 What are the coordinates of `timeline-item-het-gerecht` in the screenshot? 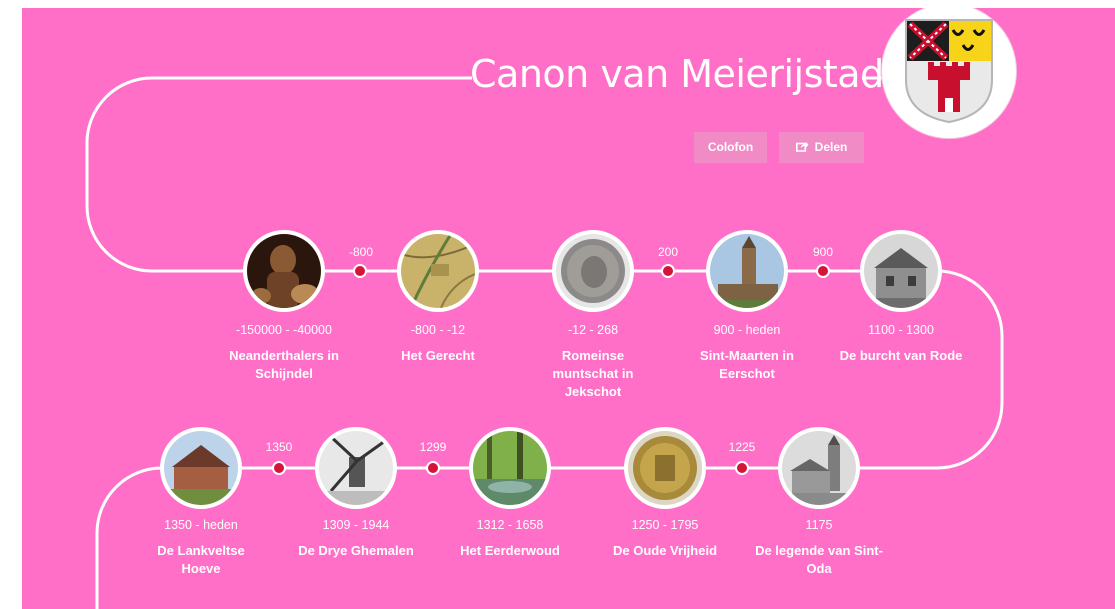 It's located at (438, 271).